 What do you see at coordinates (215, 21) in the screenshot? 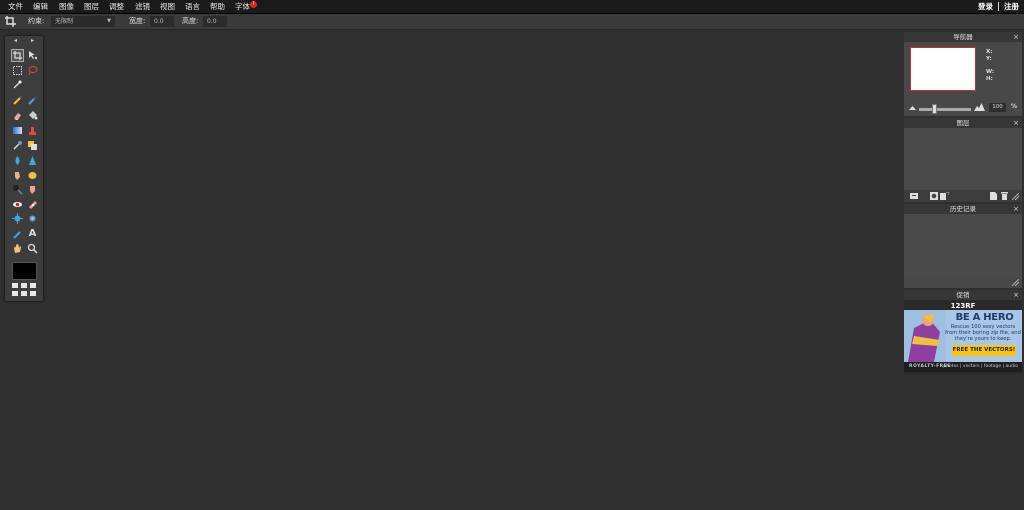
I see `height-input: 0.0` at bounding box center [215, 21].